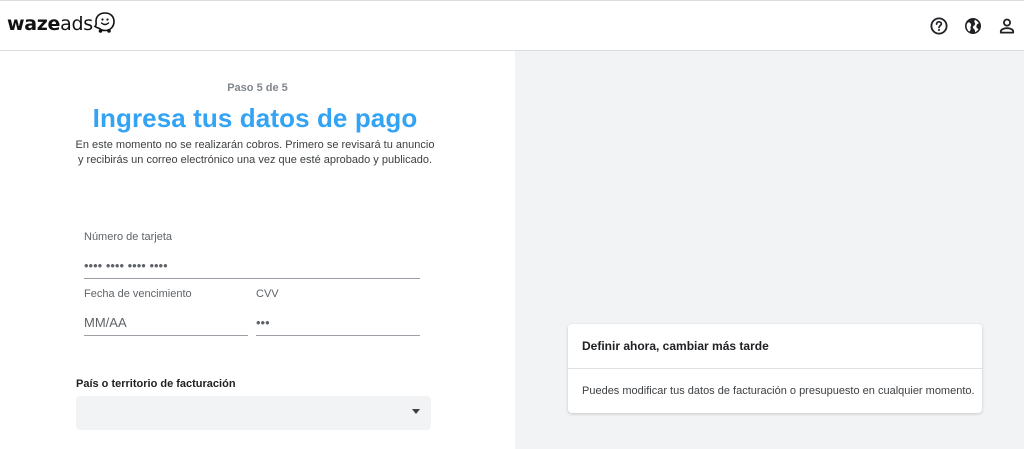  What do you see at coordinates (416, 411) in the screenshot?
I see `dropdown-arrow-icon` at bounding box center [416, 411].